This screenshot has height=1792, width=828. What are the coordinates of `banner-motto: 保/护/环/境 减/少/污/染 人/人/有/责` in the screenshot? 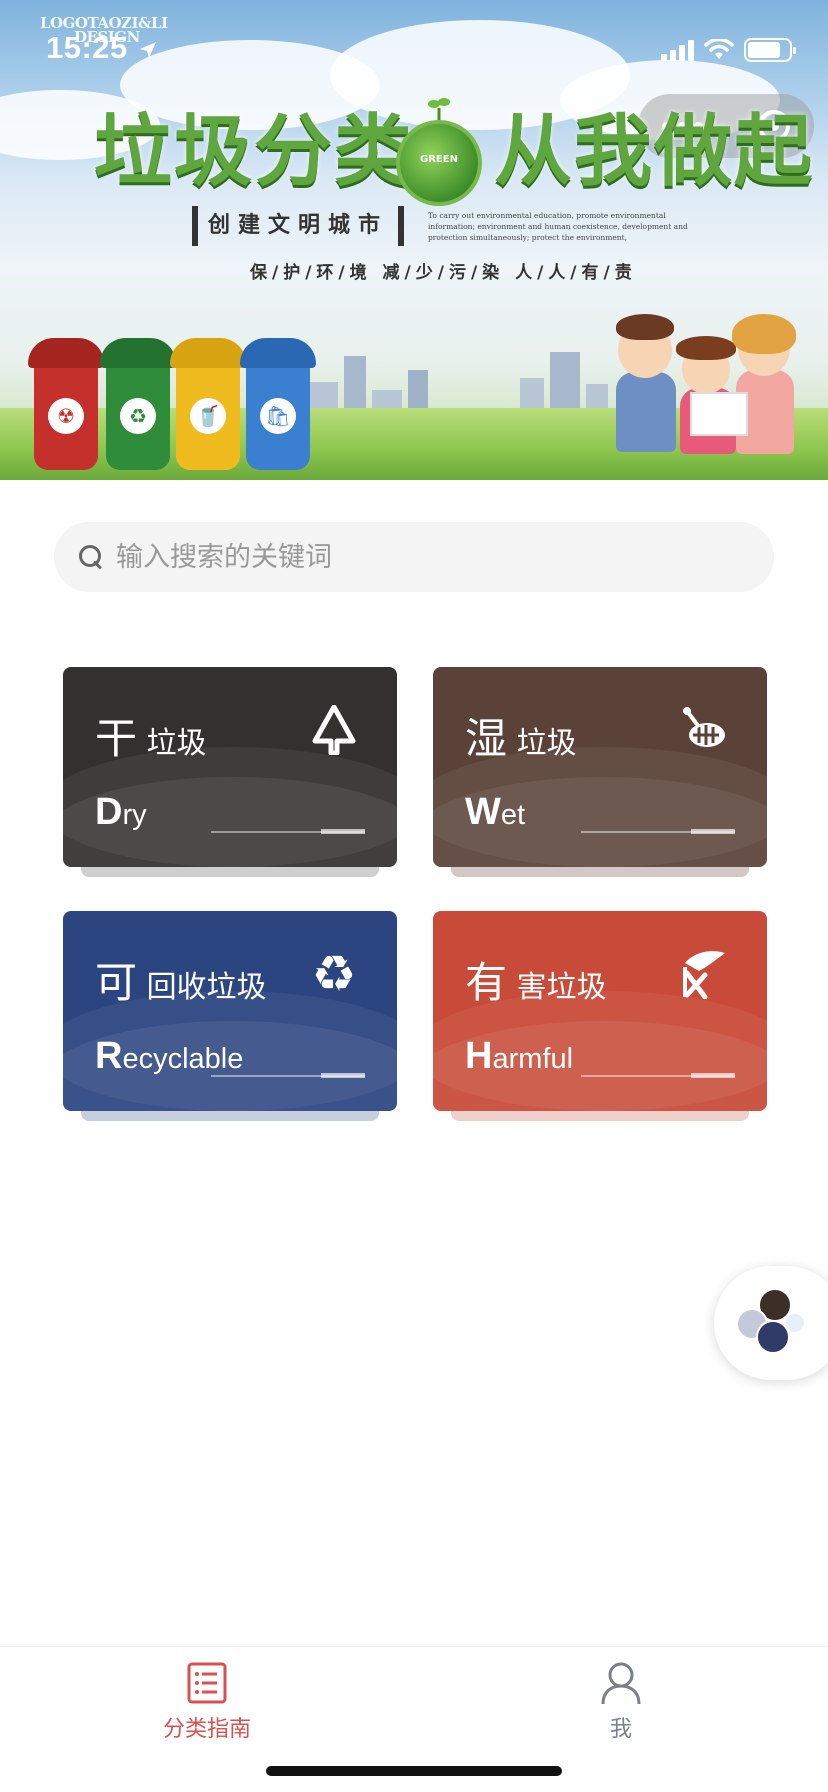 It's located at (443, 273).